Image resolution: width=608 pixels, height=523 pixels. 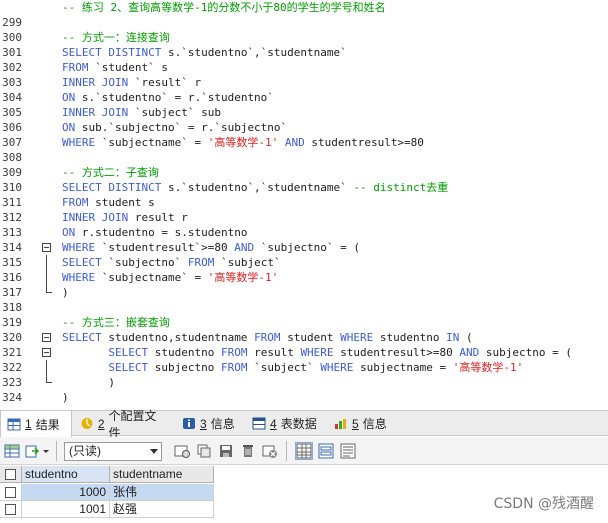 I want to click on code-line: 315 SELECT `subjectno` FROM `subject`, so click(x=304, y=262).